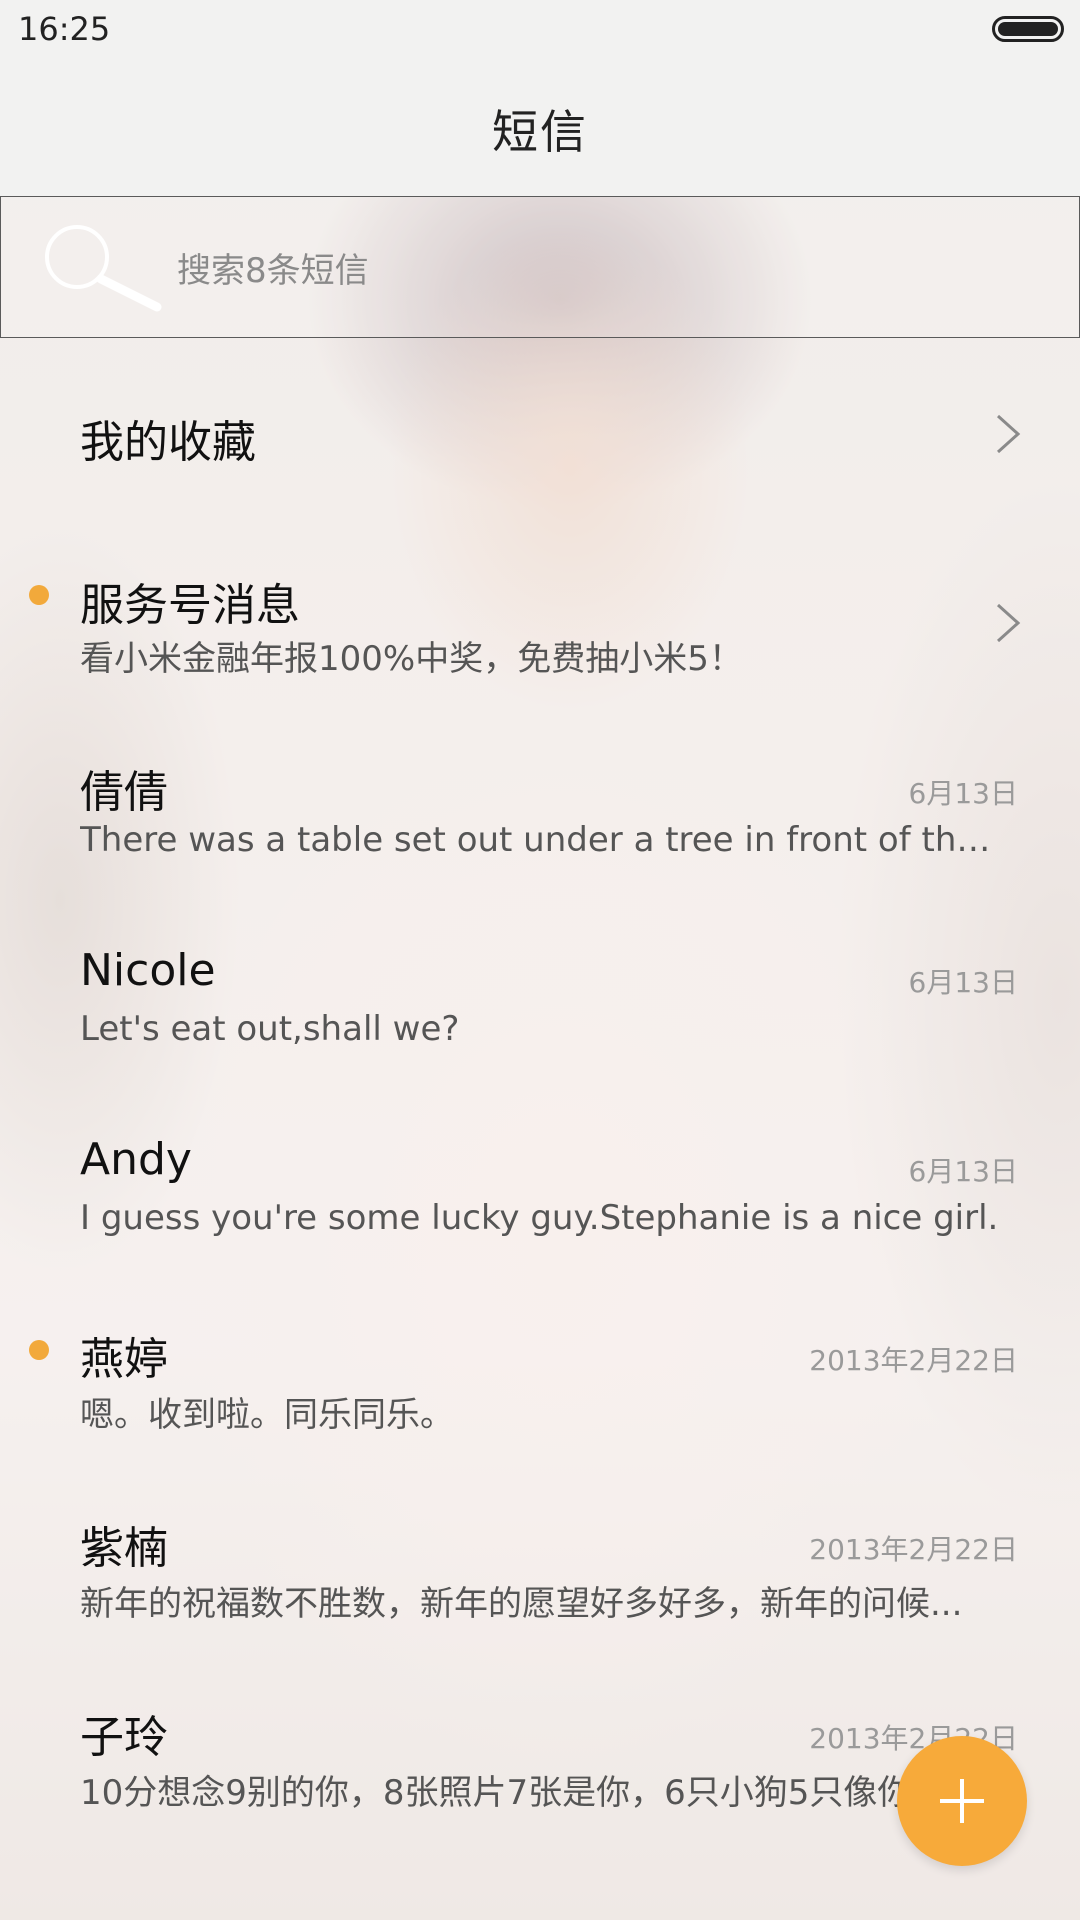 The height and width of the screenshot is (1920, 1080). Describe the element at coordinates (1028, 29) in the screenshot. I see `battery-icon` at that location.